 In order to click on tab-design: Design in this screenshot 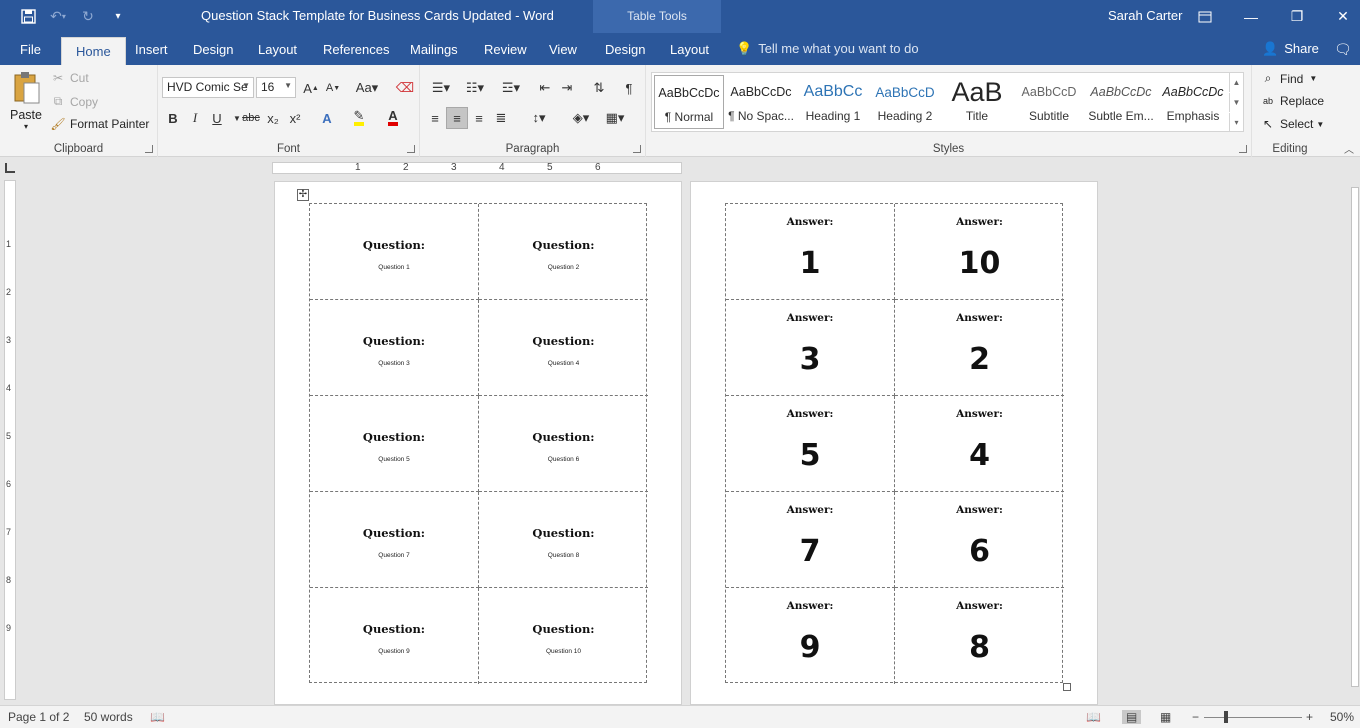, I will do `click(213, 49)`.